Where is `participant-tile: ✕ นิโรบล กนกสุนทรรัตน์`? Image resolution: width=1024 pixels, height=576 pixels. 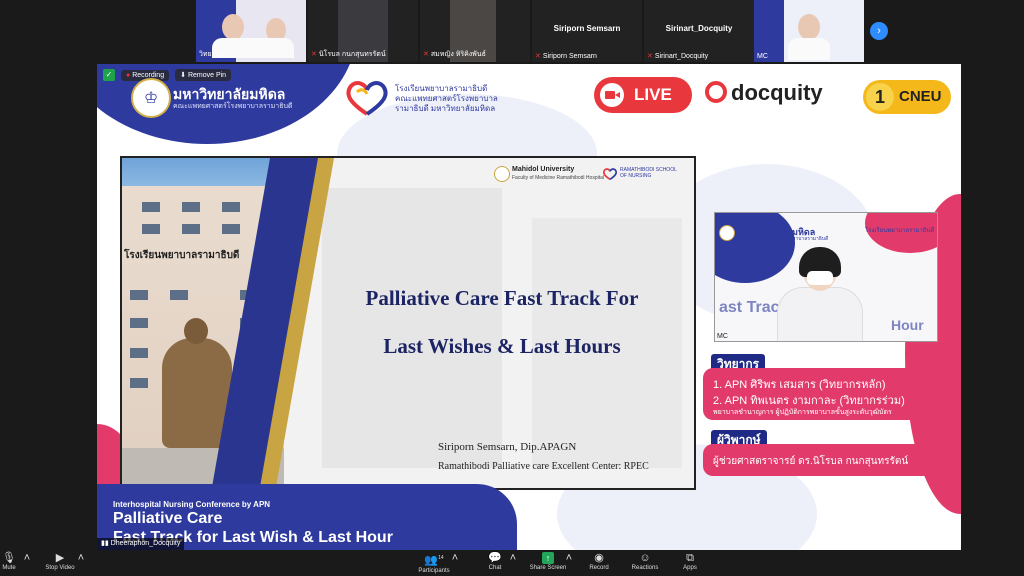
participant-tile: ✕ นิโรบล กนกสุนทรรัตน์ is located at coordinates (363, 31).